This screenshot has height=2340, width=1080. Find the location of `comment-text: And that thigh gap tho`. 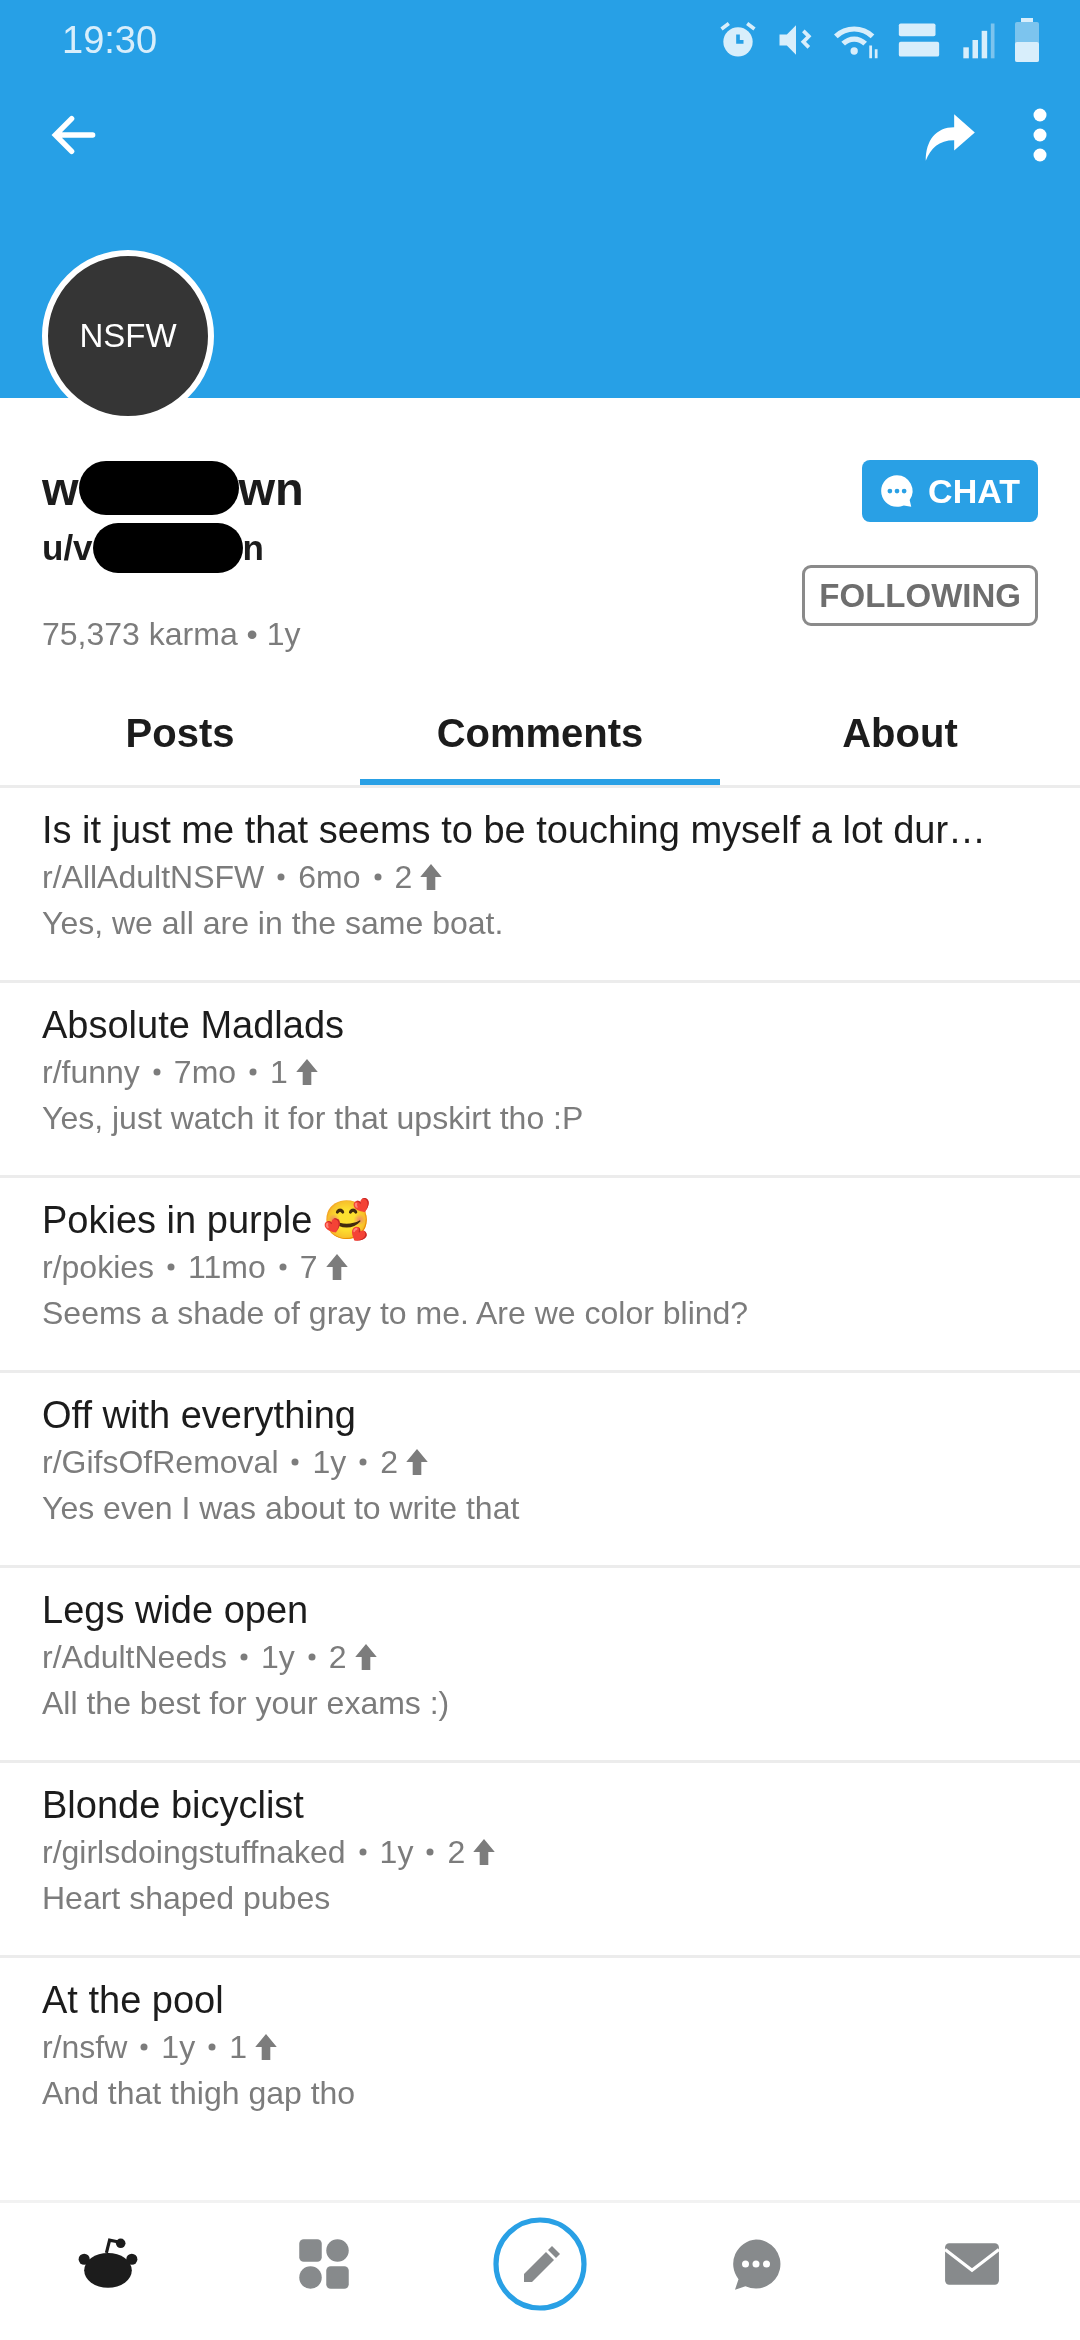

comment-text: And that thigh gap tho is located at coordinates (199, 2093).